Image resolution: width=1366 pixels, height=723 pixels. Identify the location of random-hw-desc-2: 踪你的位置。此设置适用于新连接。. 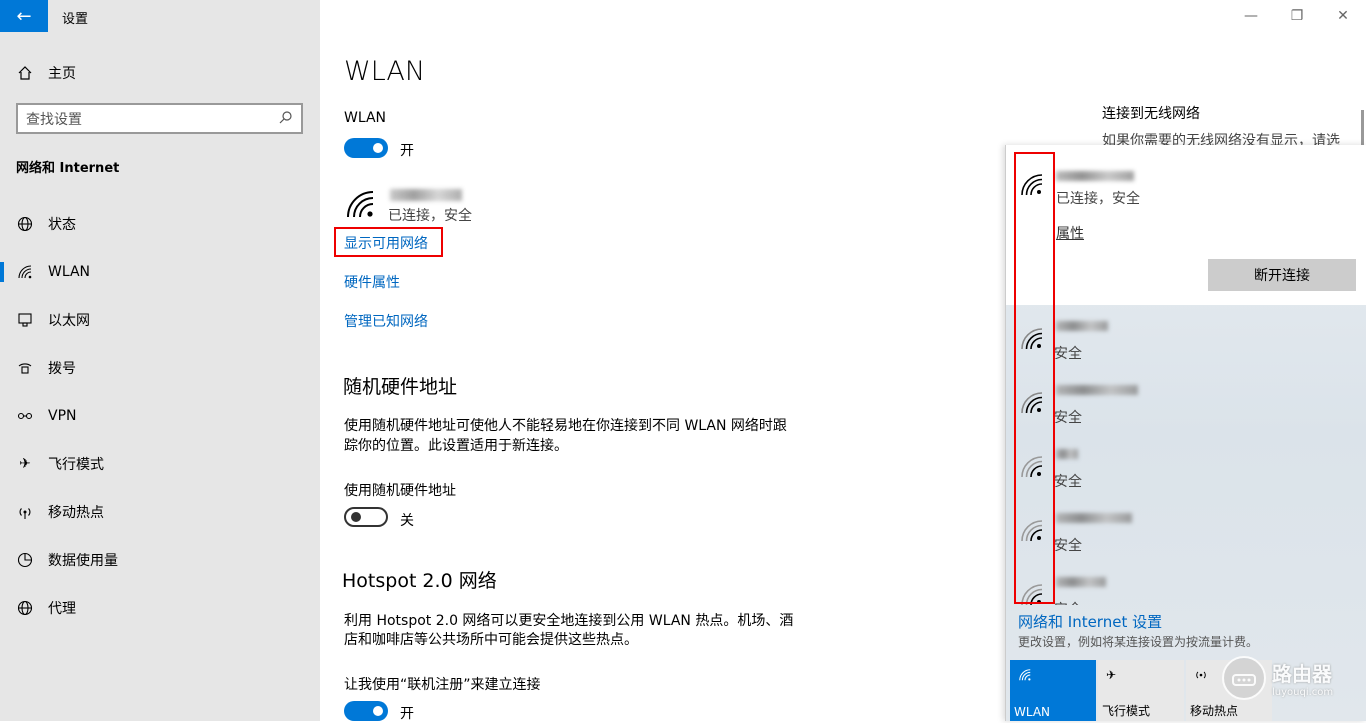
(456, 446).